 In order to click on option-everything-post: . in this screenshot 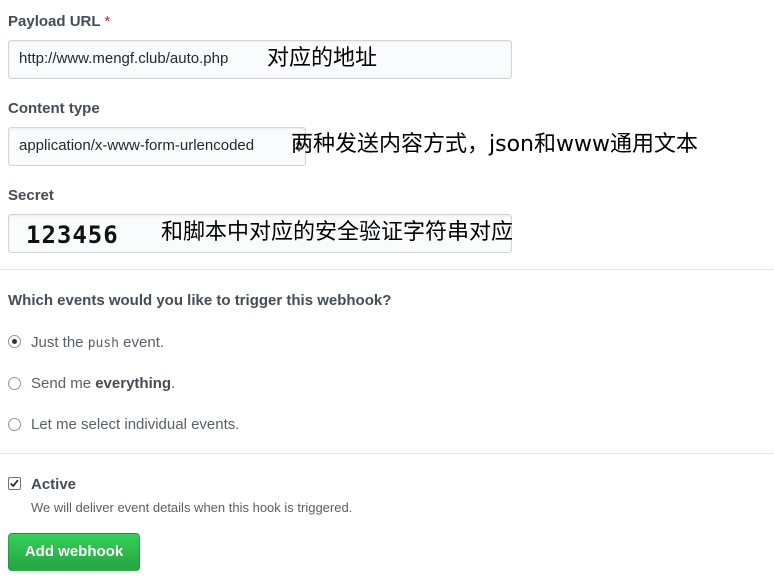, I will do `click(173, 383)`.